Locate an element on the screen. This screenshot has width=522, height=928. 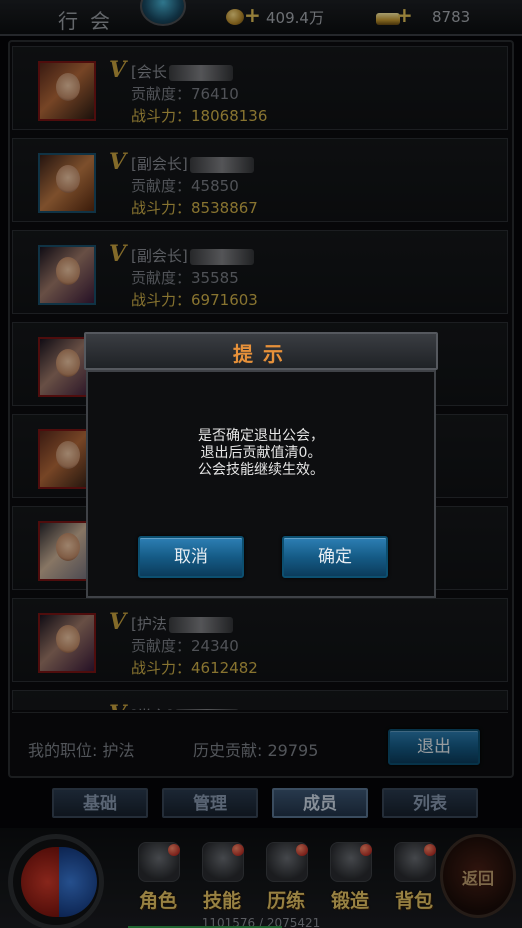
dialog-header: 提示 is located at coordinates (261, 351).